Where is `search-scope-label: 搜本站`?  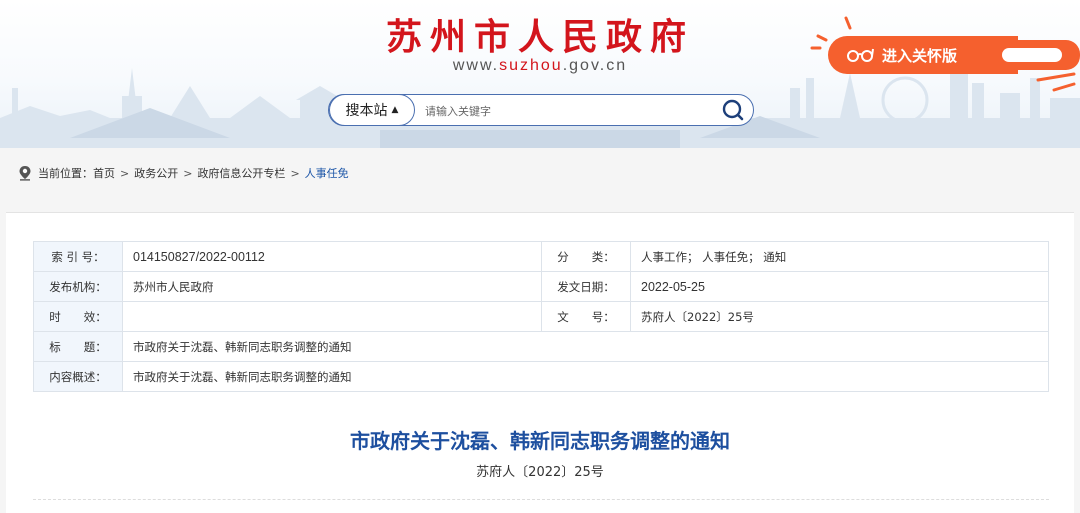 search-scope-label: 搜本站 is located at coordinates (366, 111).